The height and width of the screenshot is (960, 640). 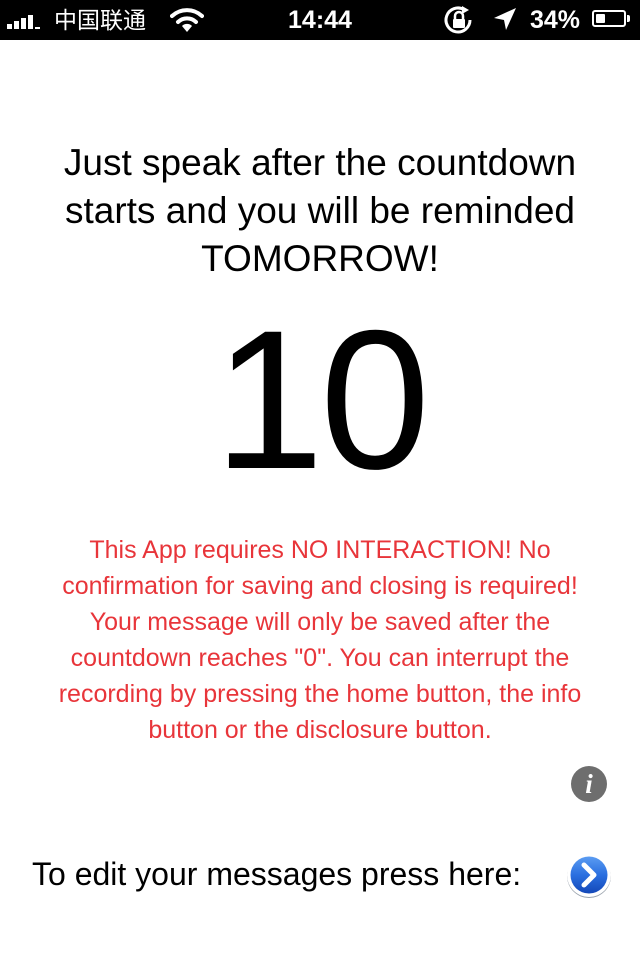 I want to click on rotation-lock-icon, so click(x=459, y=23).